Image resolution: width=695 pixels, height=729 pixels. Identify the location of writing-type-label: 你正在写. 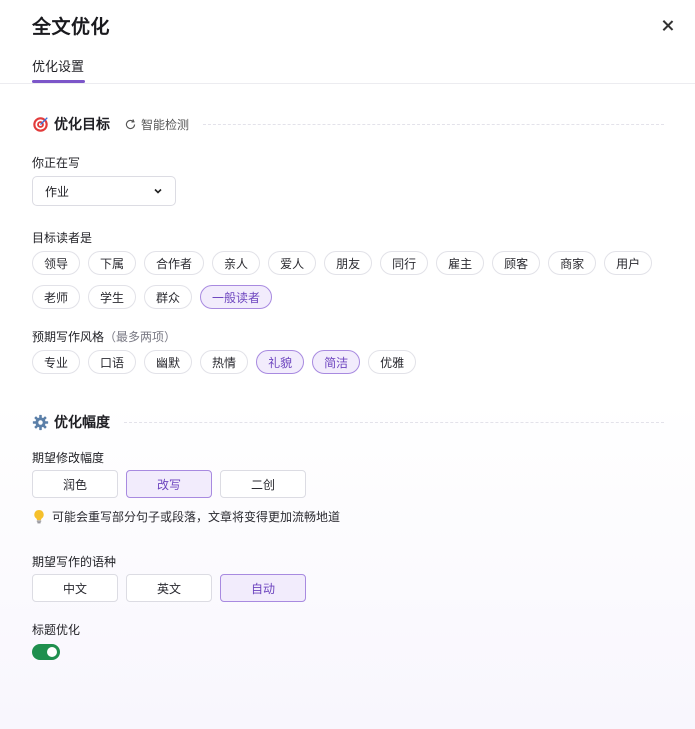
(56, 163).